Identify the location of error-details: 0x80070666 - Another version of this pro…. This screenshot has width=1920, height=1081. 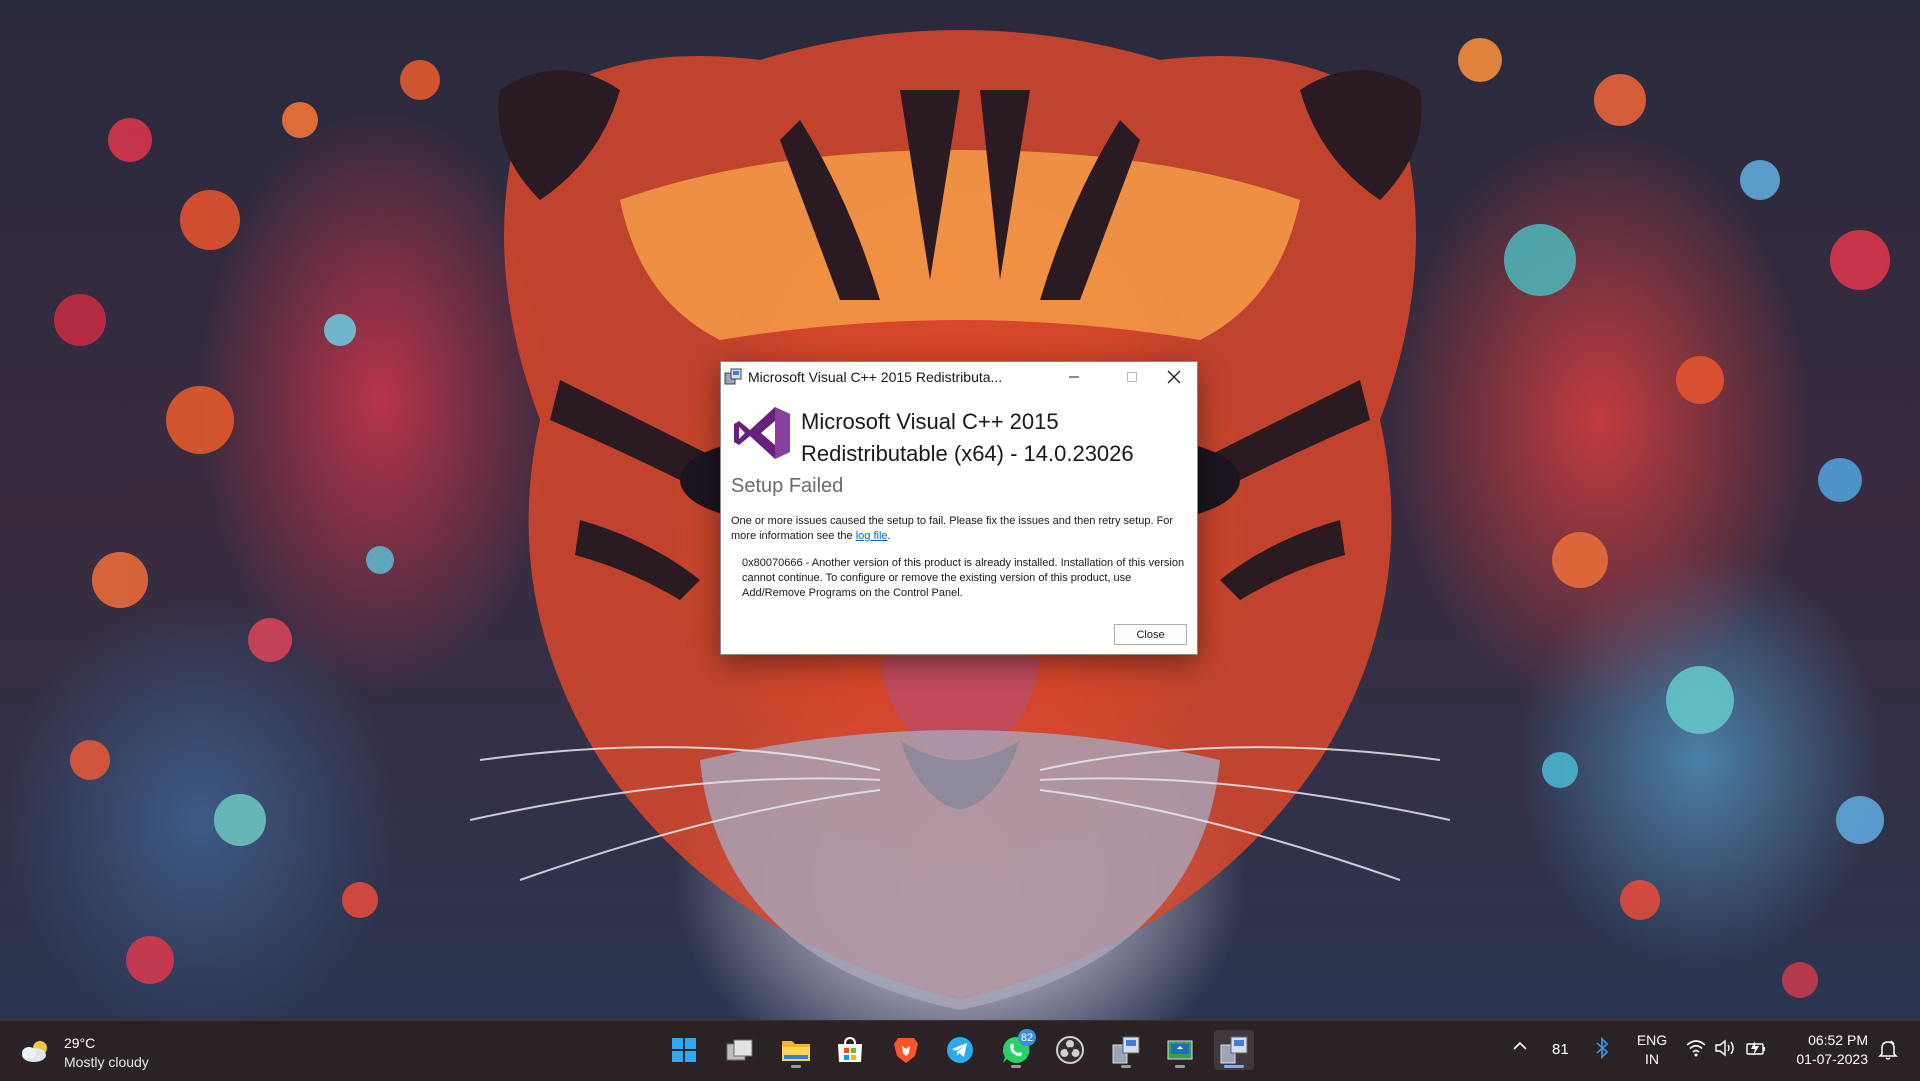
(963, 578).